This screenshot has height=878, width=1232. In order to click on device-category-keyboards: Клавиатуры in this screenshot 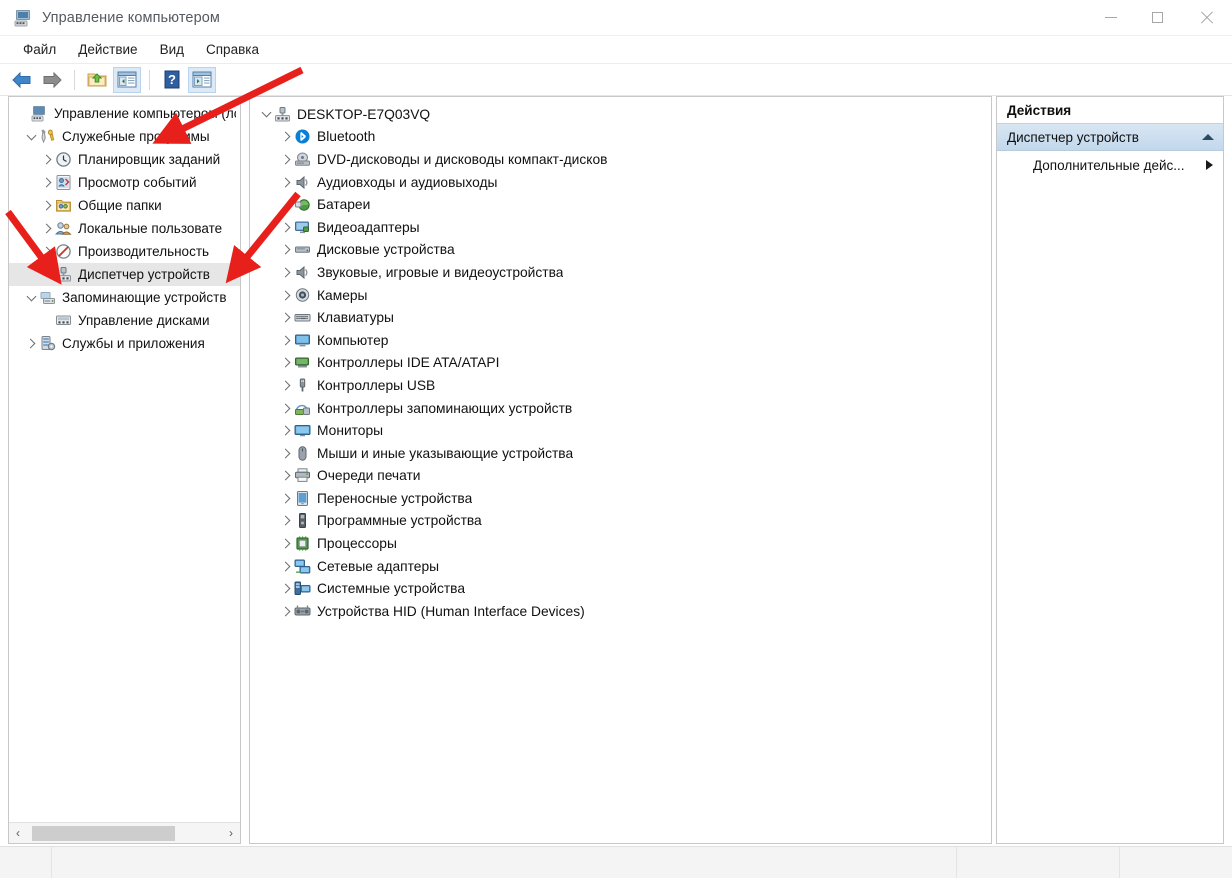, I will do `click(620, 317)`.